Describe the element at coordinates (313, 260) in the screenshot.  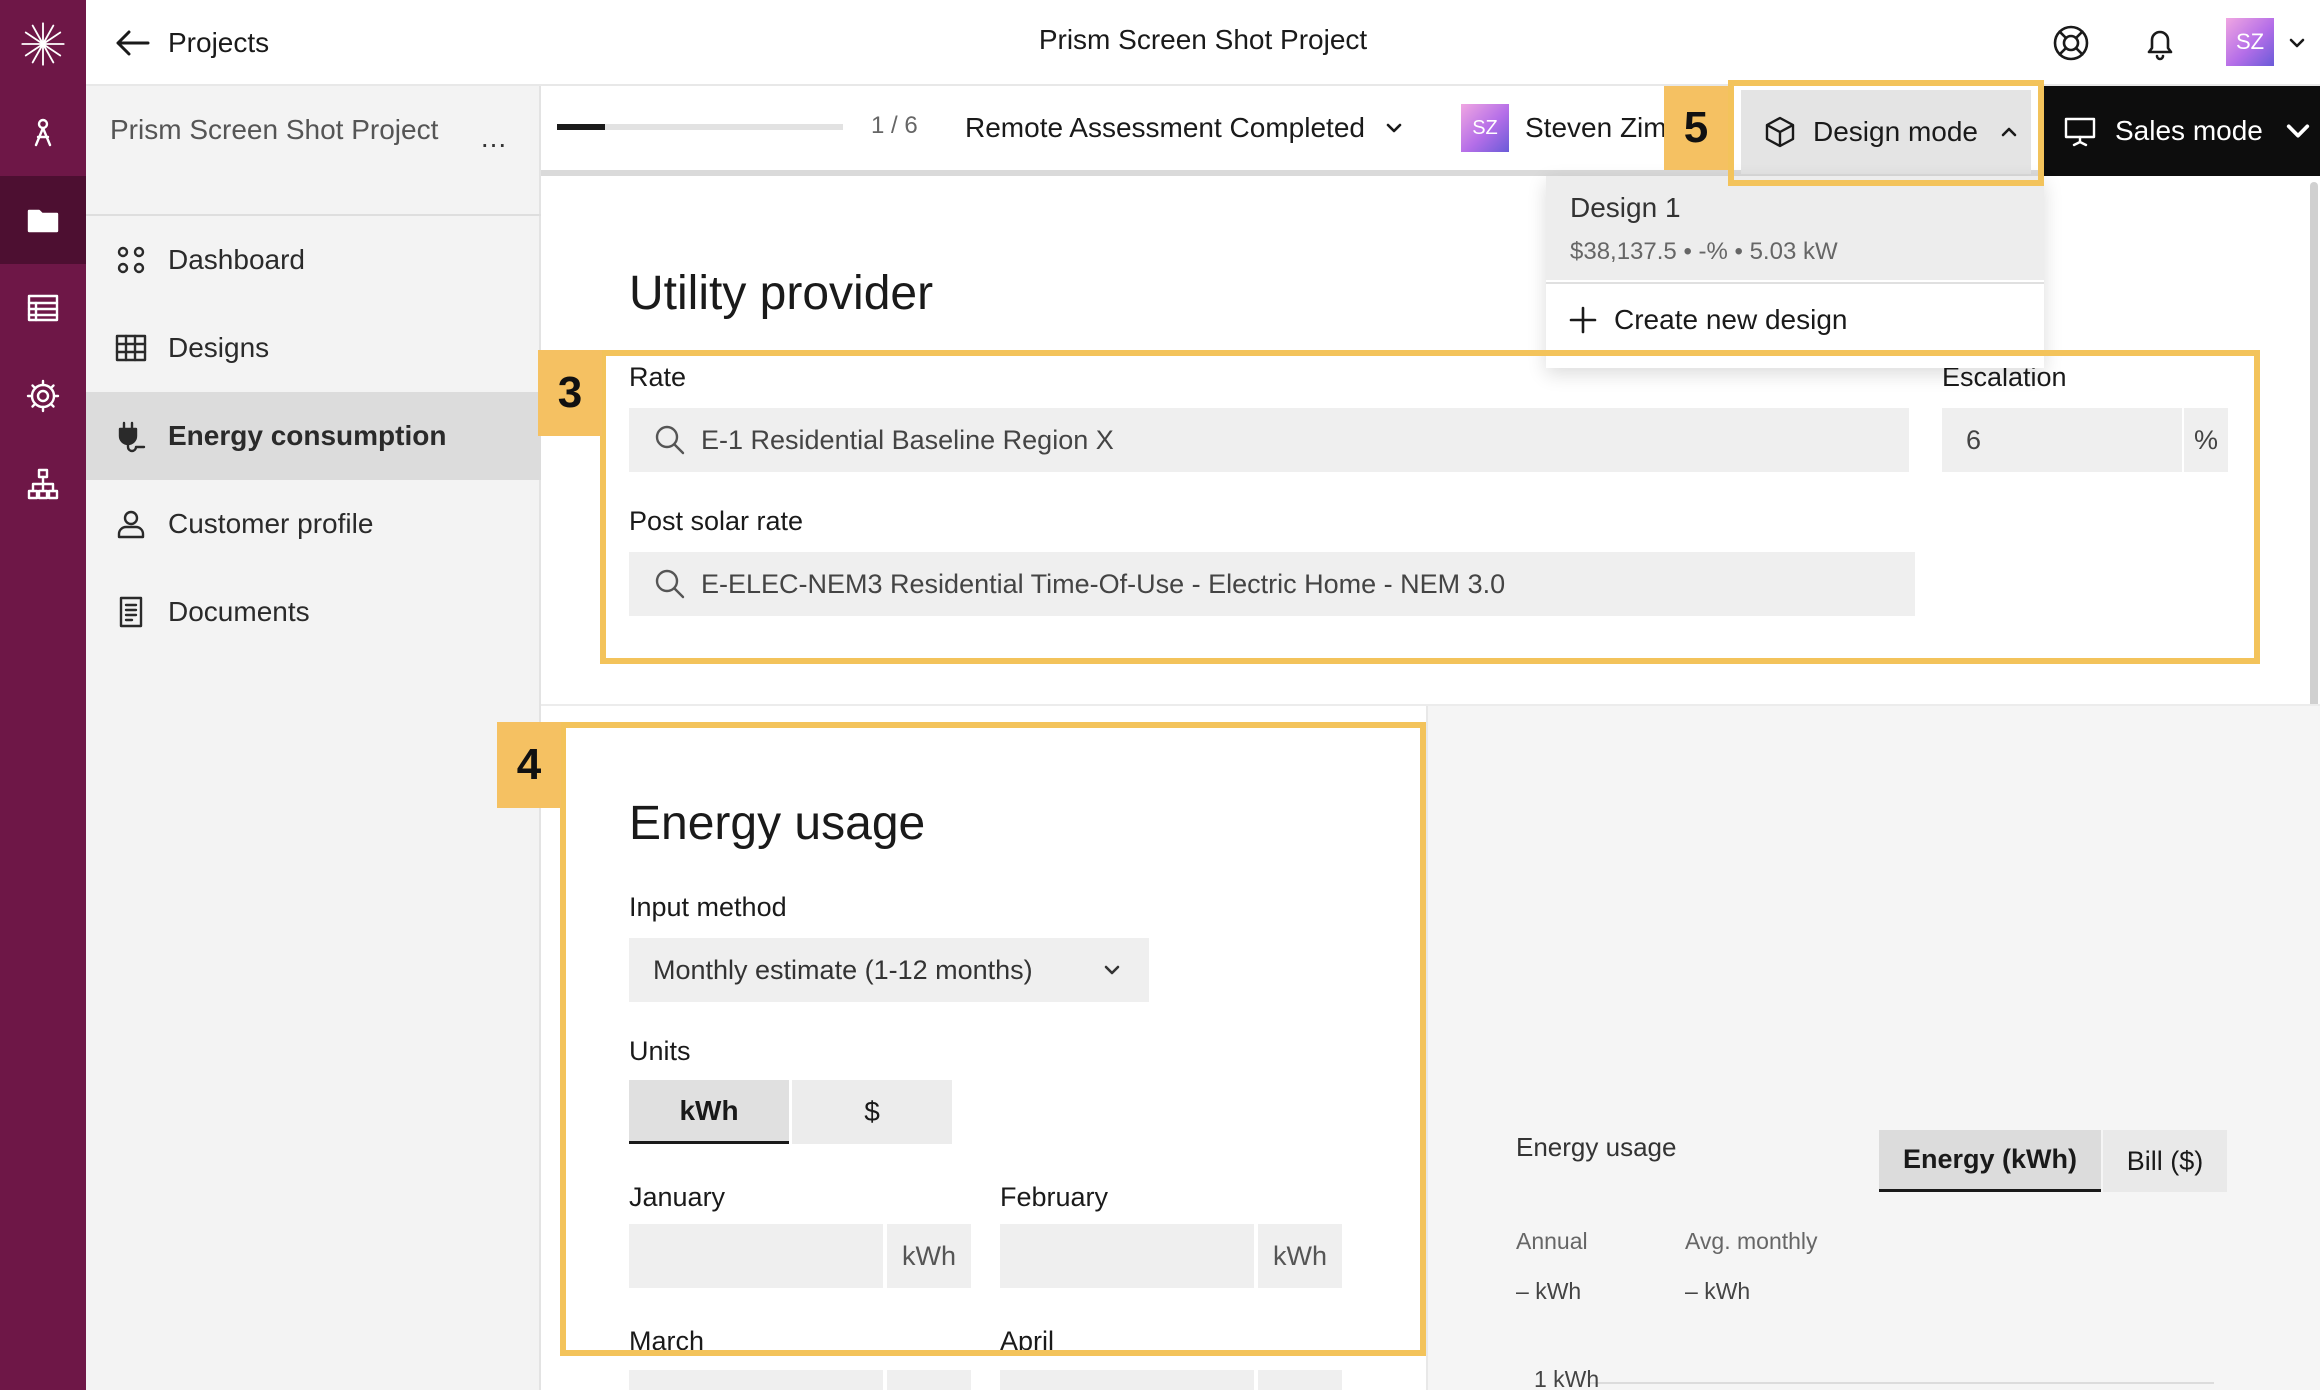
I see `sidebar-item-dashboard: Dashboard` at that location.